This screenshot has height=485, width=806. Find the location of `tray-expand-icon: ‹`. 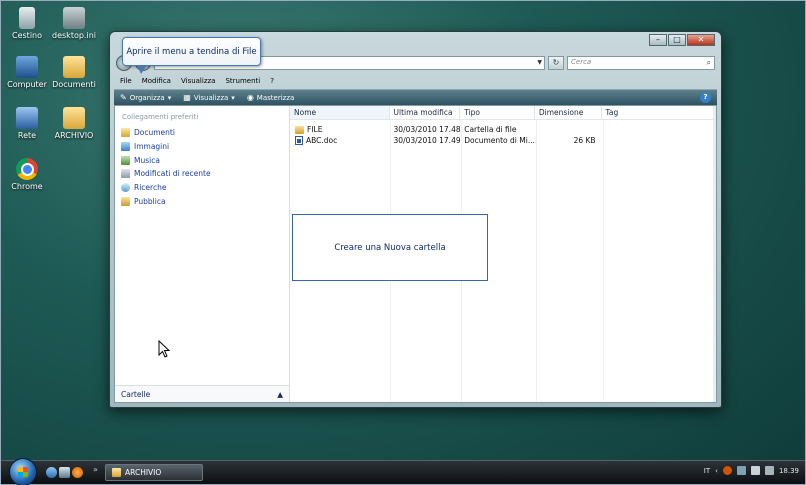

tray-expand-icon: ‹ is located at coordinates (716, 471).